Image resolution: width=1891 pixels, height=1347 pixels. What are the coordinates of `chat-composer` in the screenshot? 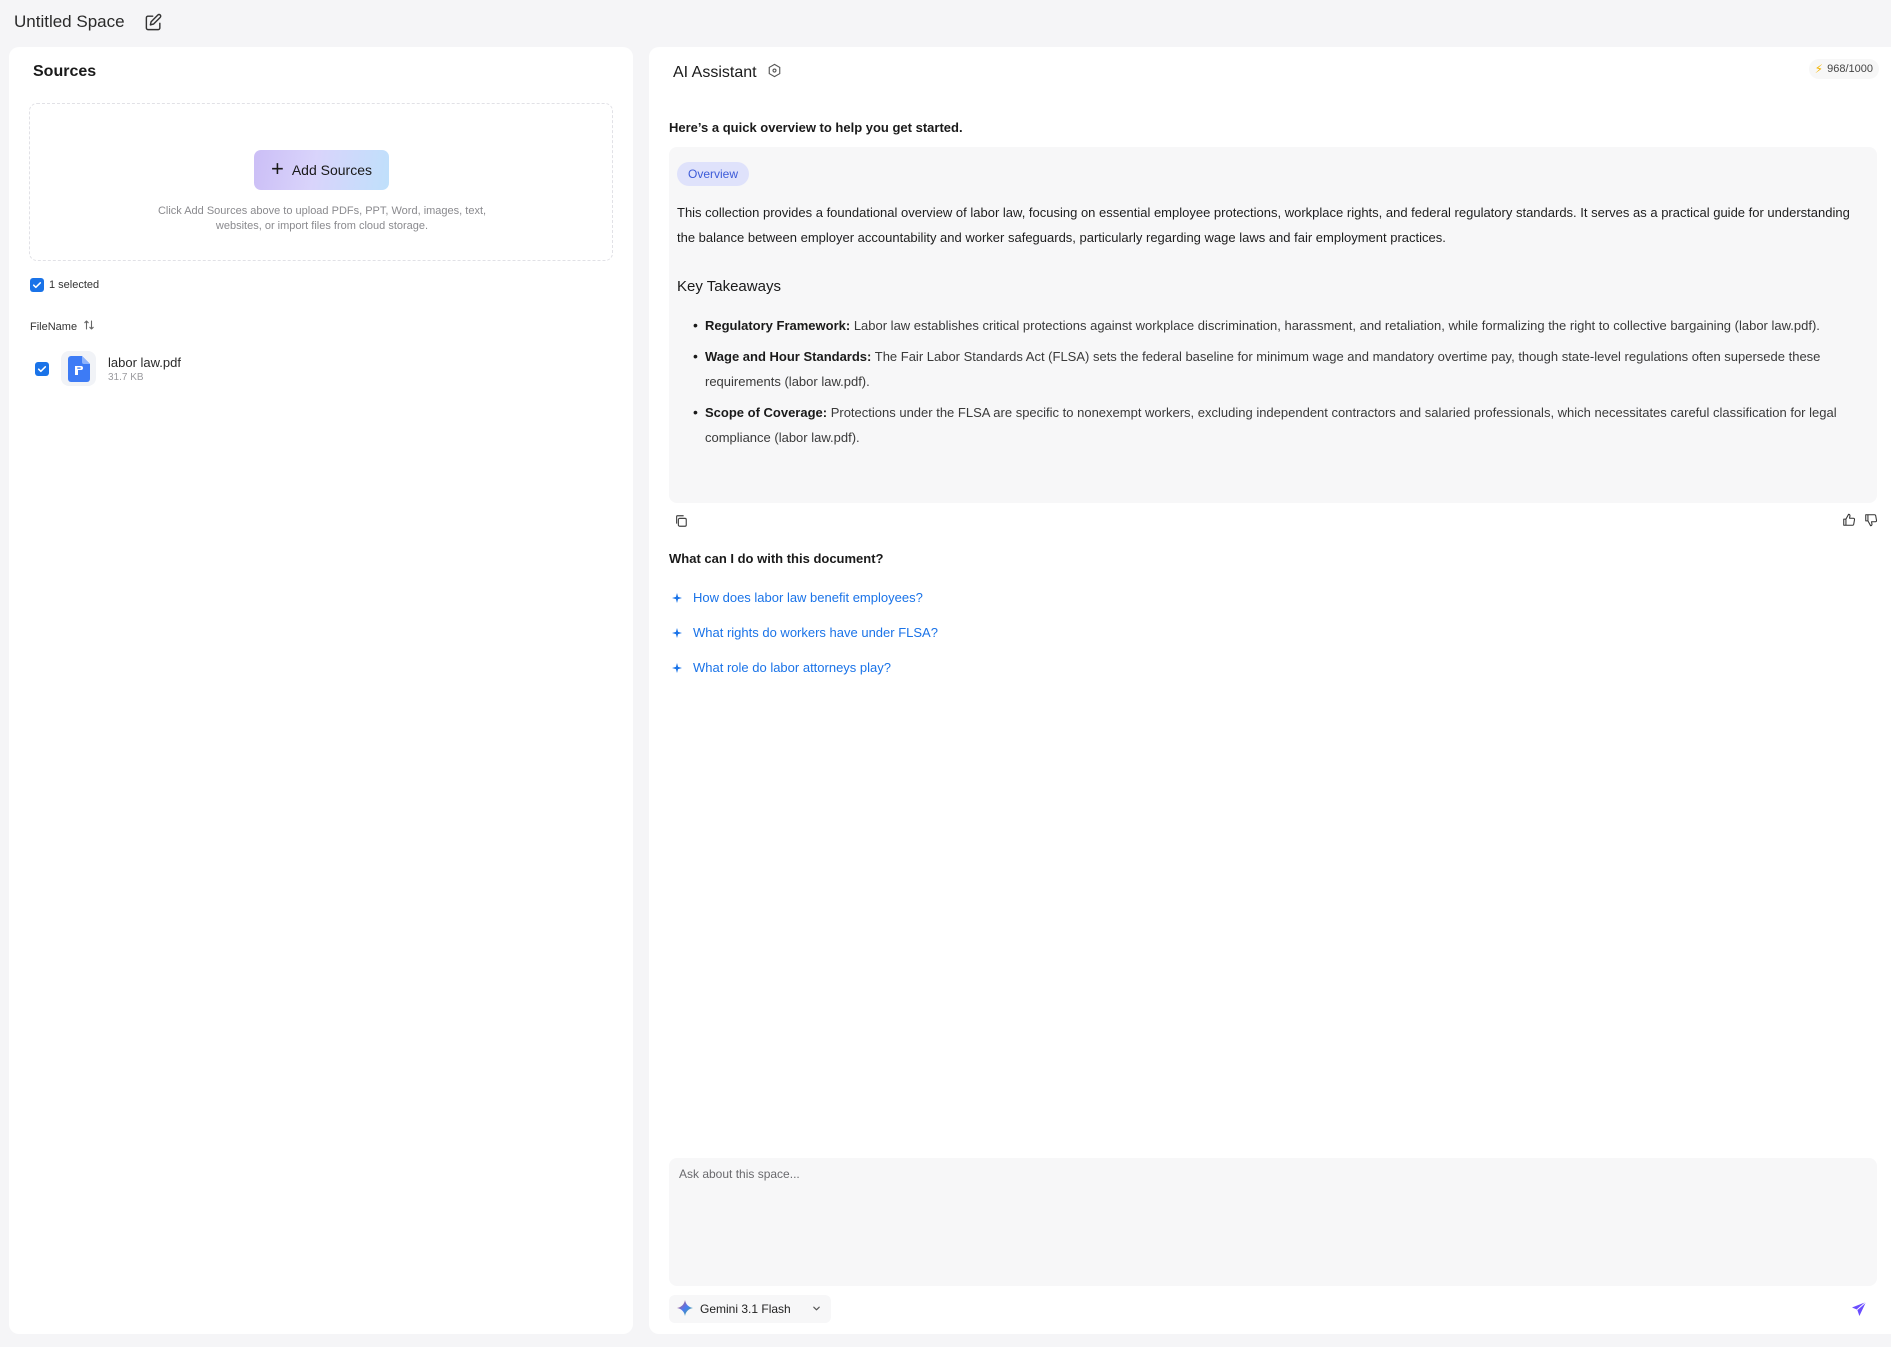 It's located at (1273, 1222).